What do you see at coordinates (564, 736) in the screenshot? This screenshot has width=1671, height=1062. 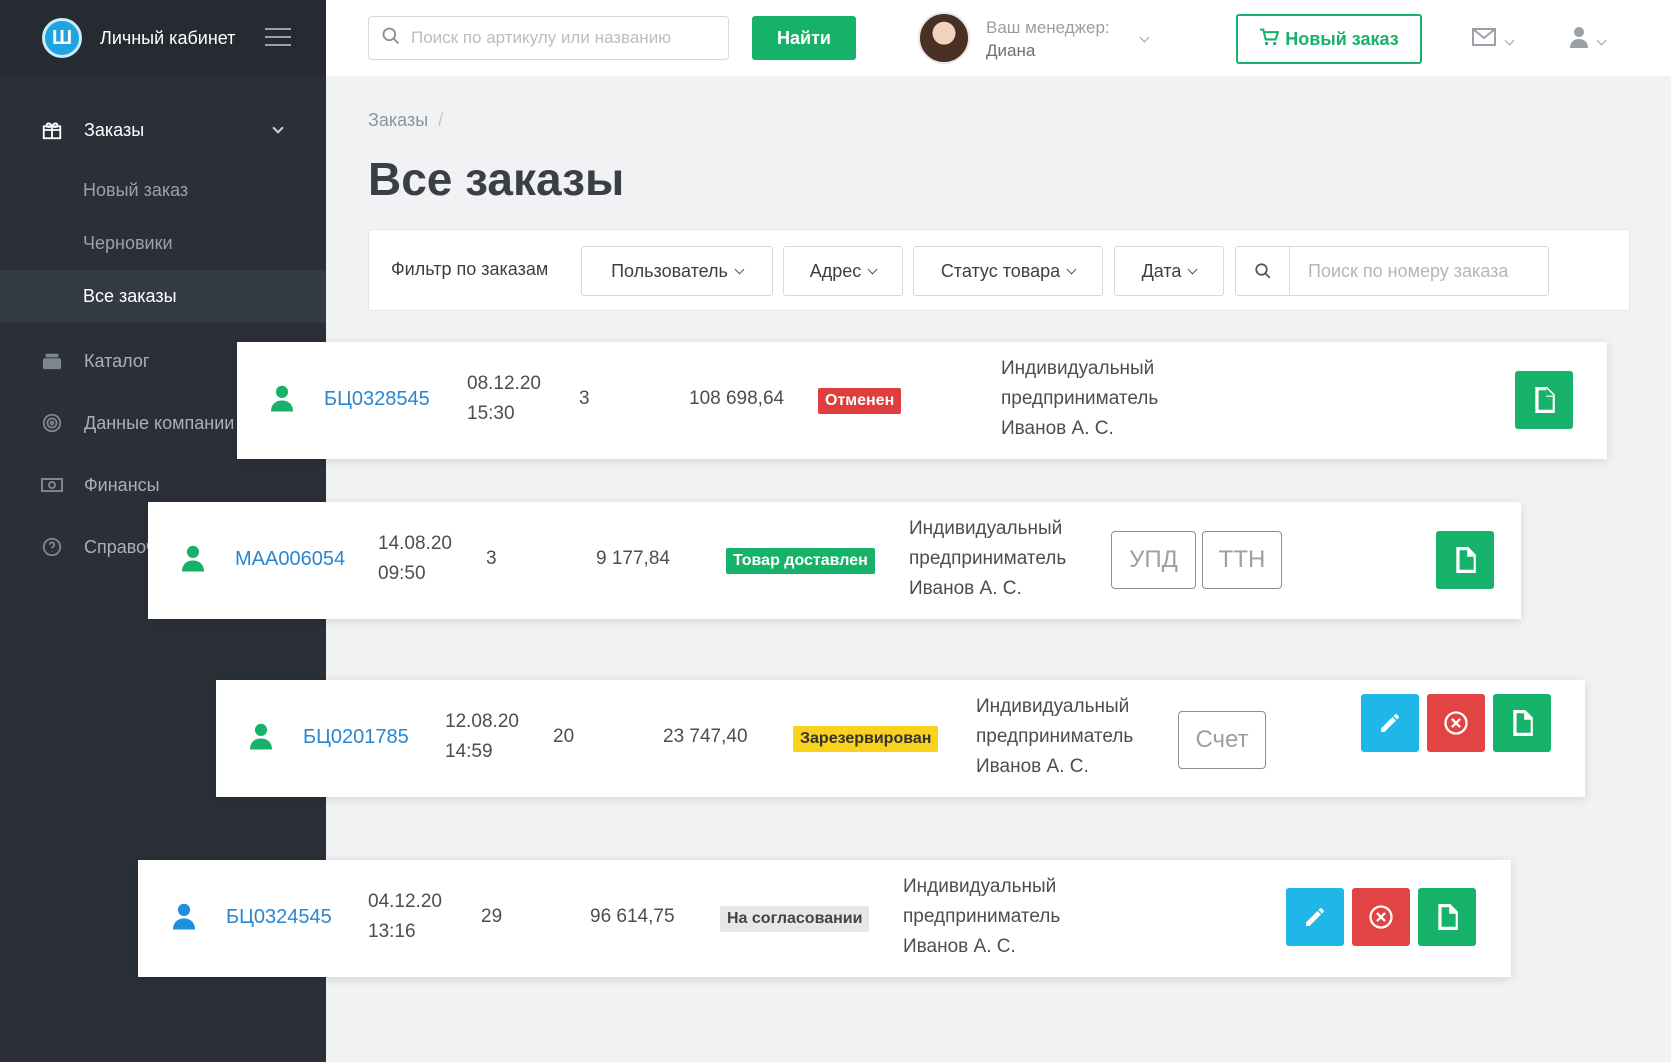 I see `order-qty: 20` at bounding box center [564, 736].